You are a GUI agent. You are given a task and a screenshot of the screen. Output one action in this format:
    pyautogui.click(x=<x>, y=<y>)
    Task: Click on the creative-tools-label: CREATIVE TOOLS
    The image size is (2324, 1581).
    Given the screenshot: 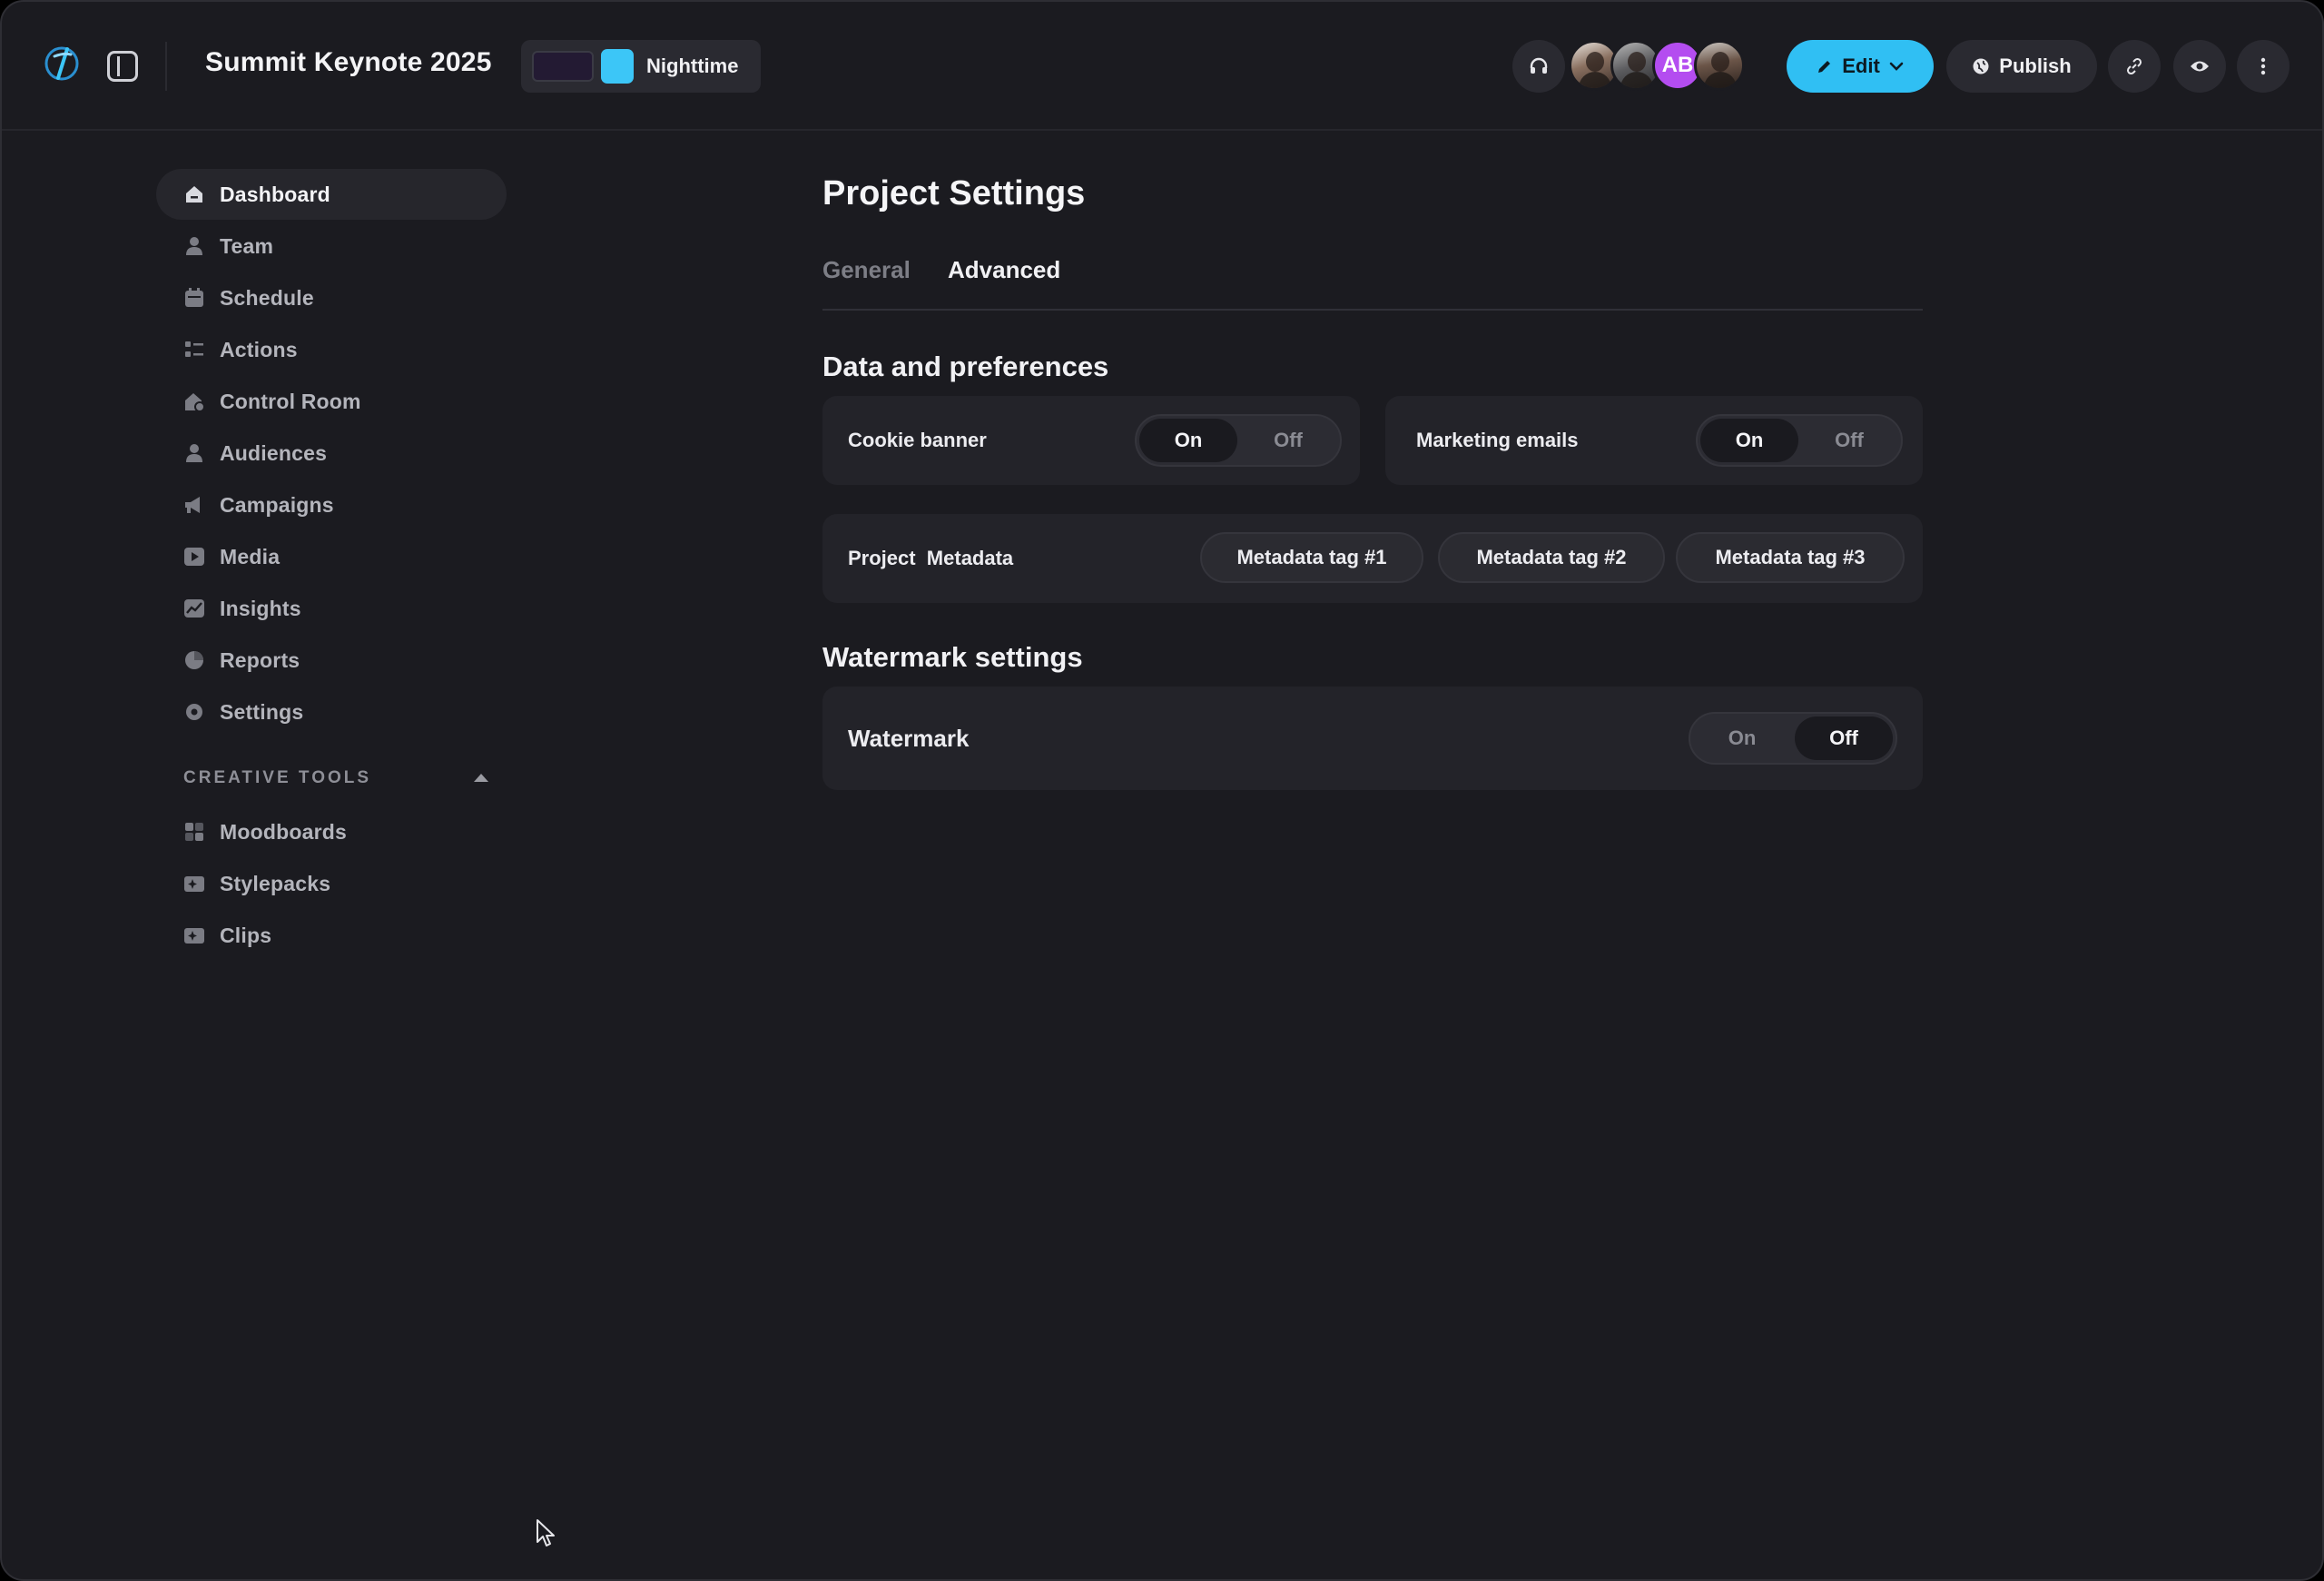 What is the action you would take?
    pyautogui.click(x=277, y=777)
    